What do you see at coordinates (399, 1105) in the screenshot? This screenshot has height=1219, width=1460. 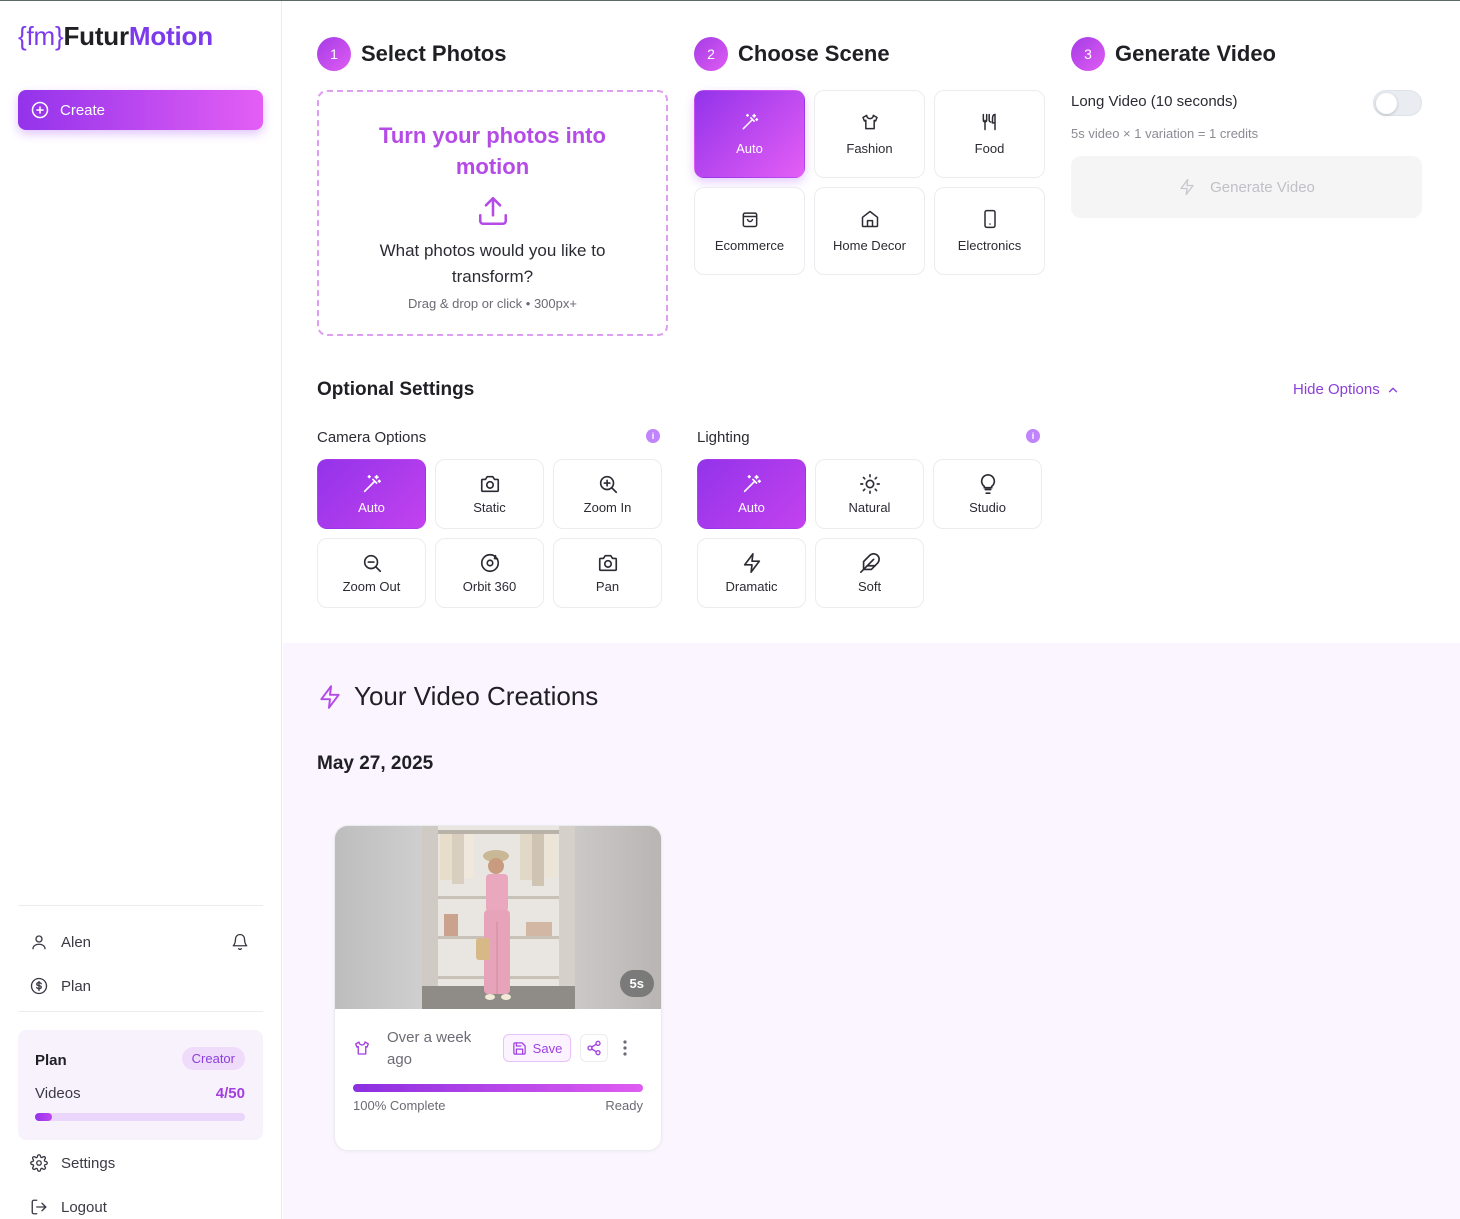 I see `progress-label: 100% Complete` at bounding box center [399, 1105].